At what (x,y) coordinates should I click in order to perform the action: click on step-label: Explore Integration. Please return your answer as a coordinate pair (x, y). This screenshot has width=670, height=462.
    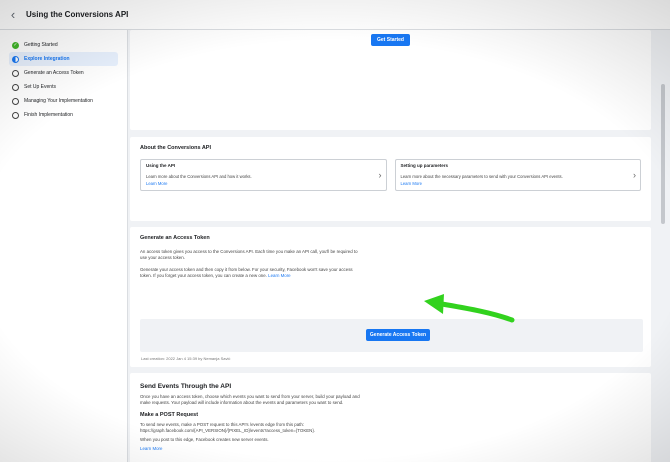
    Looking at the image, I should click on (47, 59).